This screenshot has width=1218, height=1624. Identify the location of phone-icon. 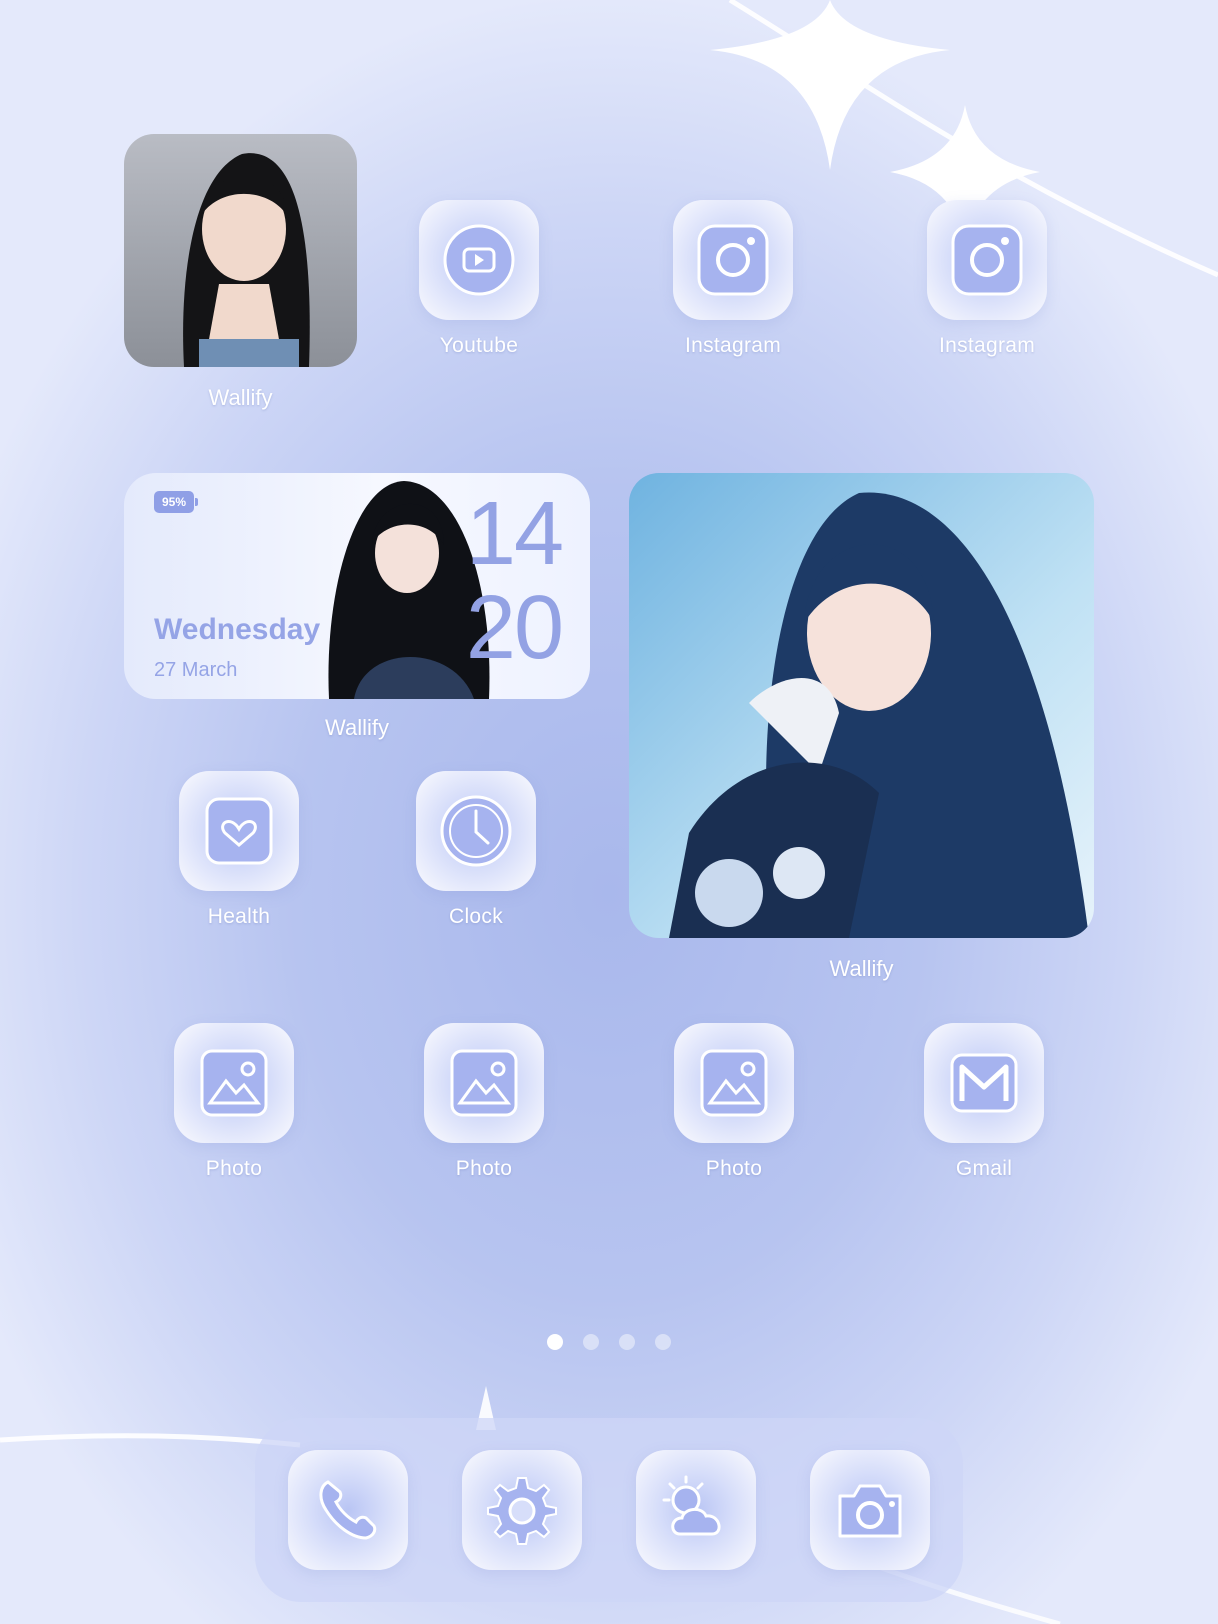
(348, 1510).